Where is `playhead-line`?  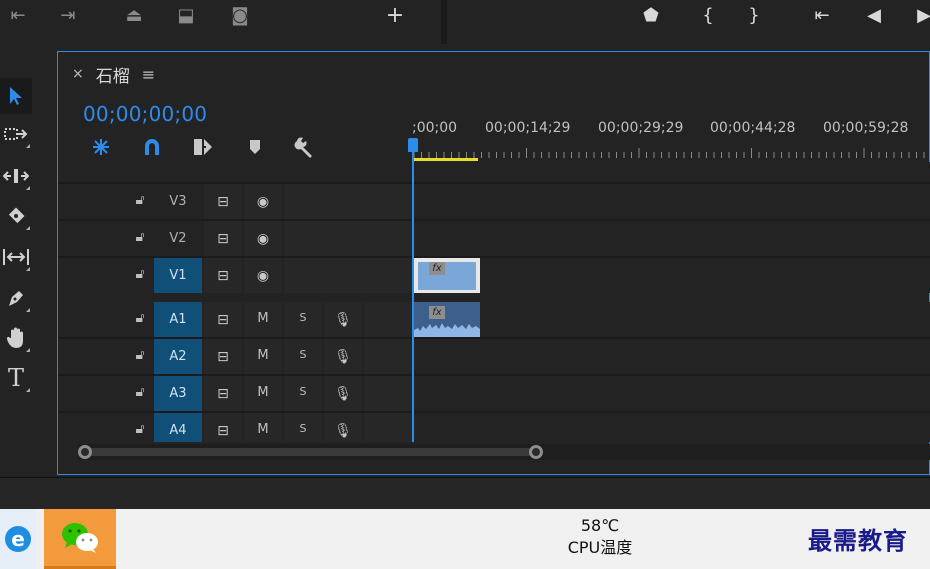 playhead-line is located at coordinates (413, 296).